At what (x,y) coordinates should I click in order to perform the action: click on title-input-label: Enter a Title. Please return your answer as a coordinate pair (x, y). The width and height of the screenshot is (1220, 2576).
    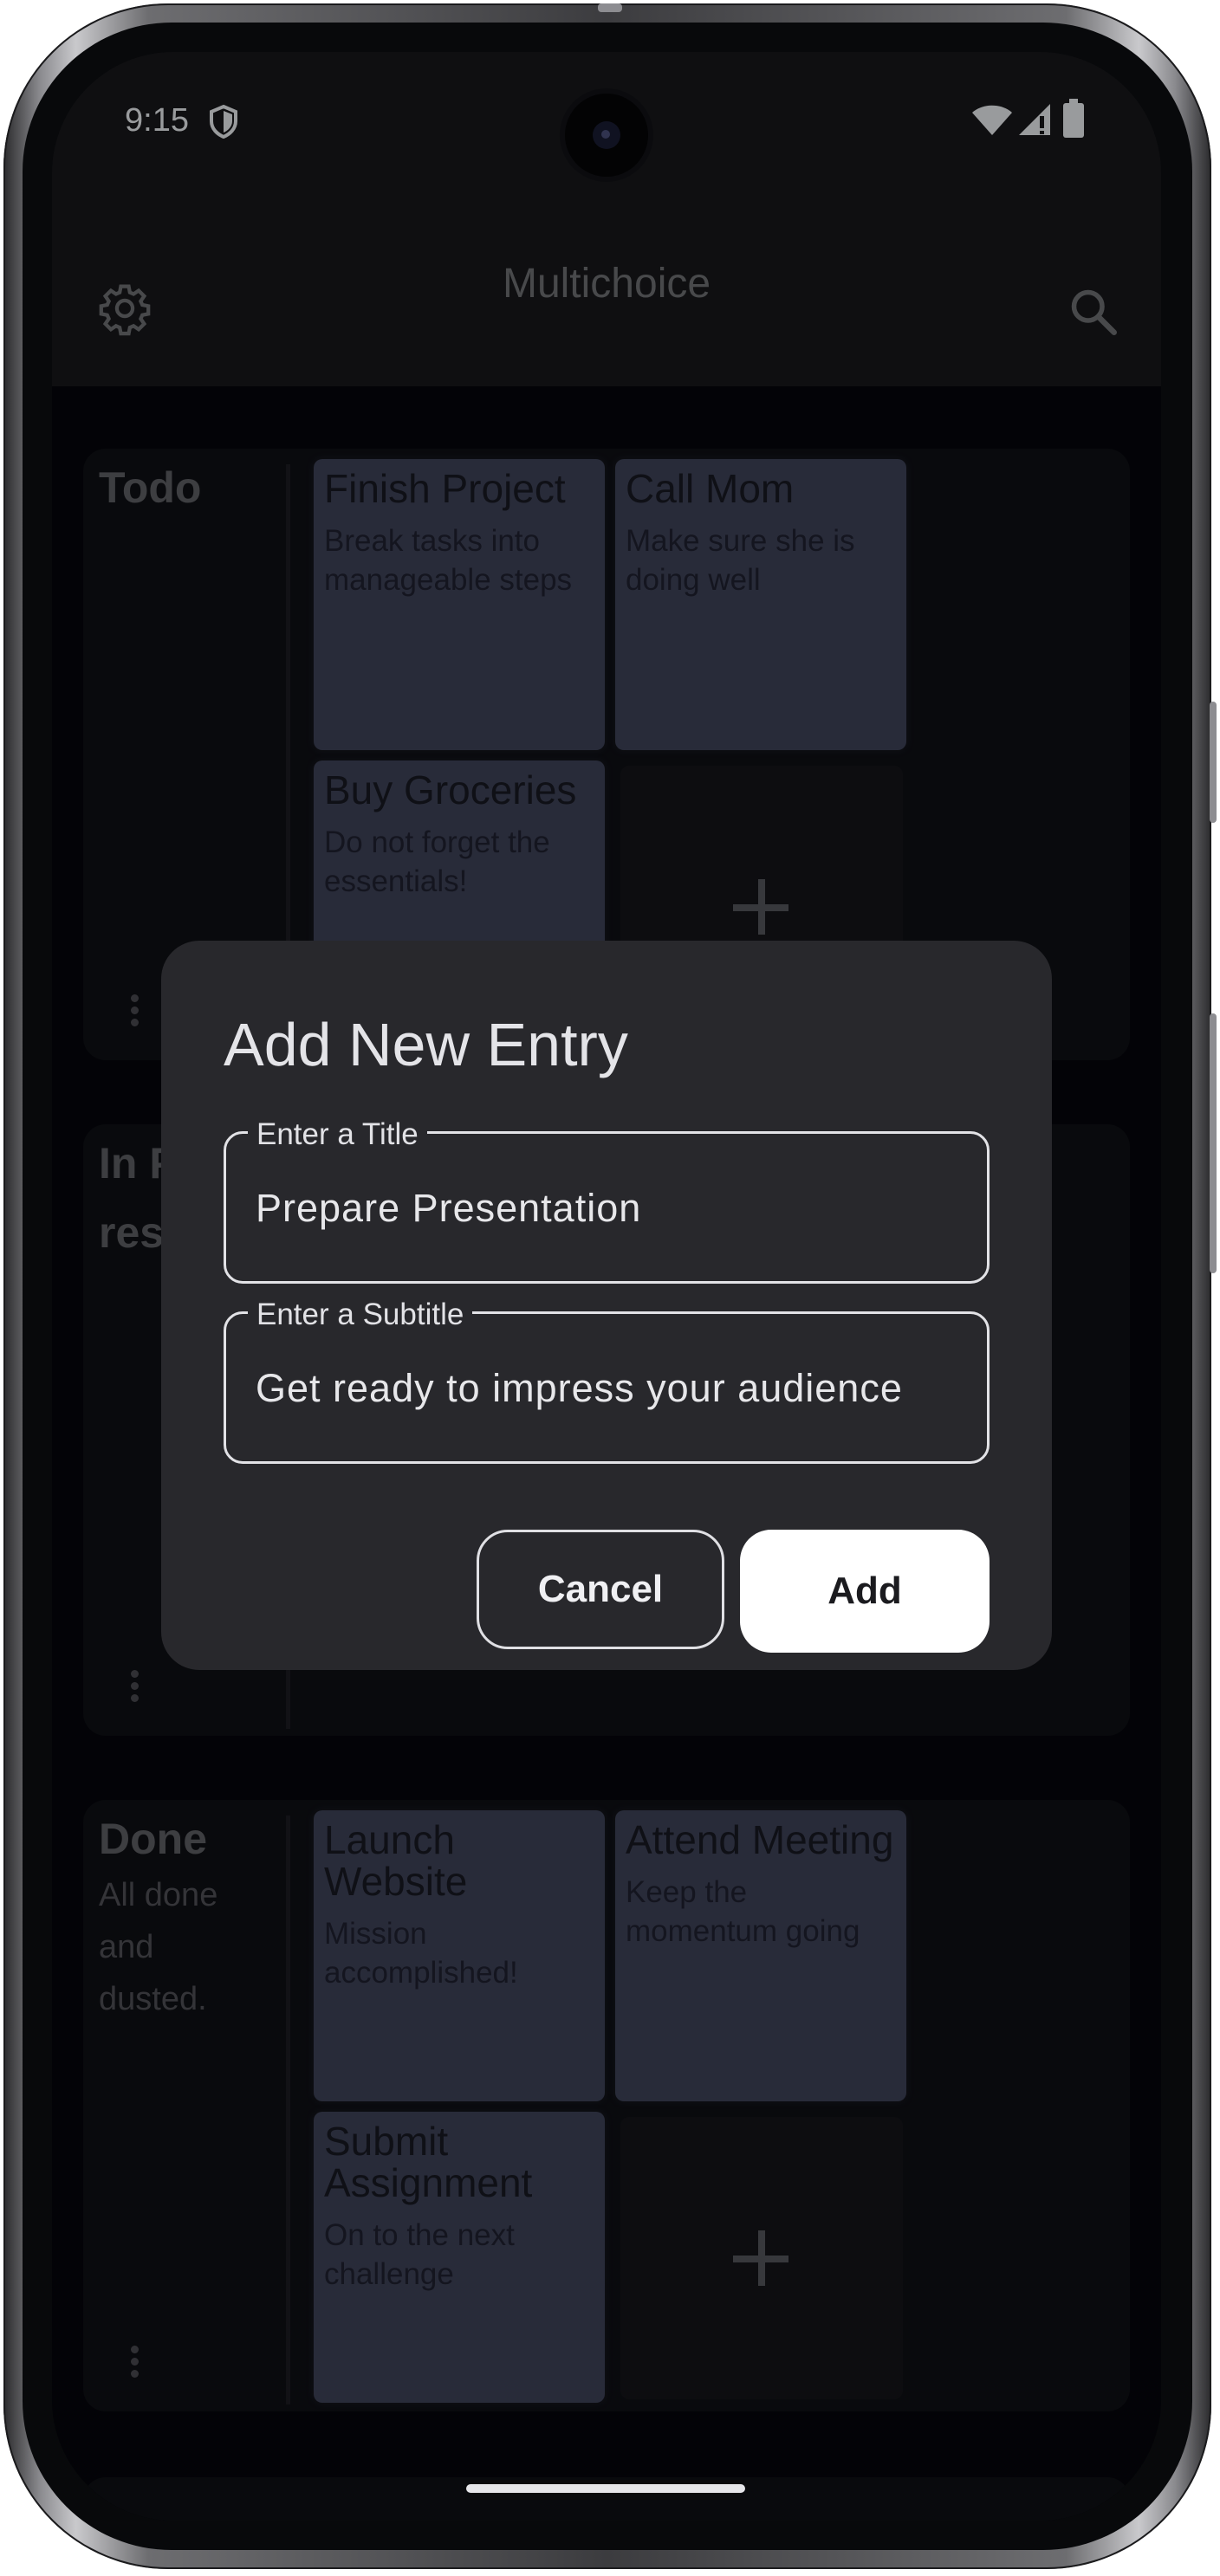
    Looking at the image, I should click on (337, 1134).